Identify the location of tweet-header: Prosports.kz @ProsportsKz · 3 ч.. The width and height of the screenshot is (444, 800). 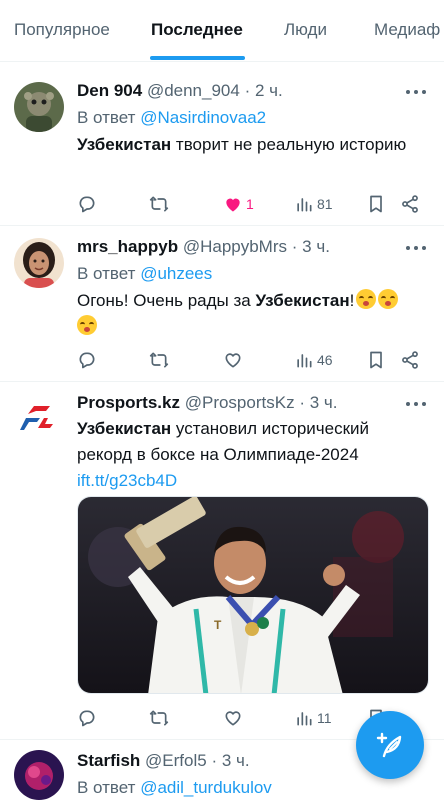
(207, 403).